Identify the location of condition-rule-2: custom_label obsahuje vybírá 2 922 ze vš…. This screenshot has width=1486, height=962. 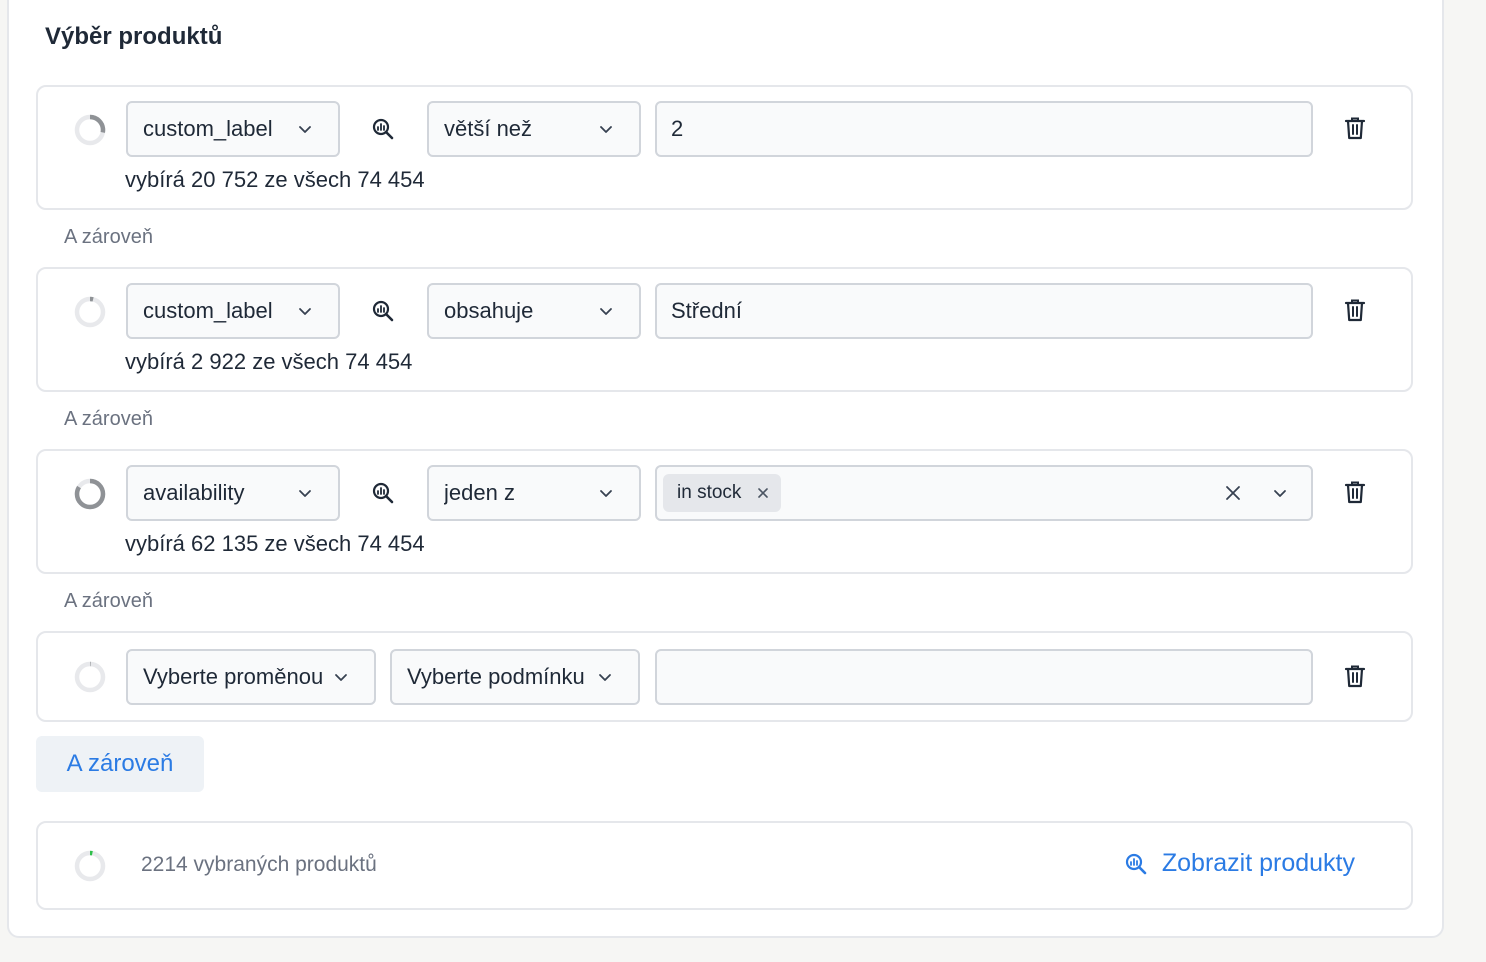
(724, 329).